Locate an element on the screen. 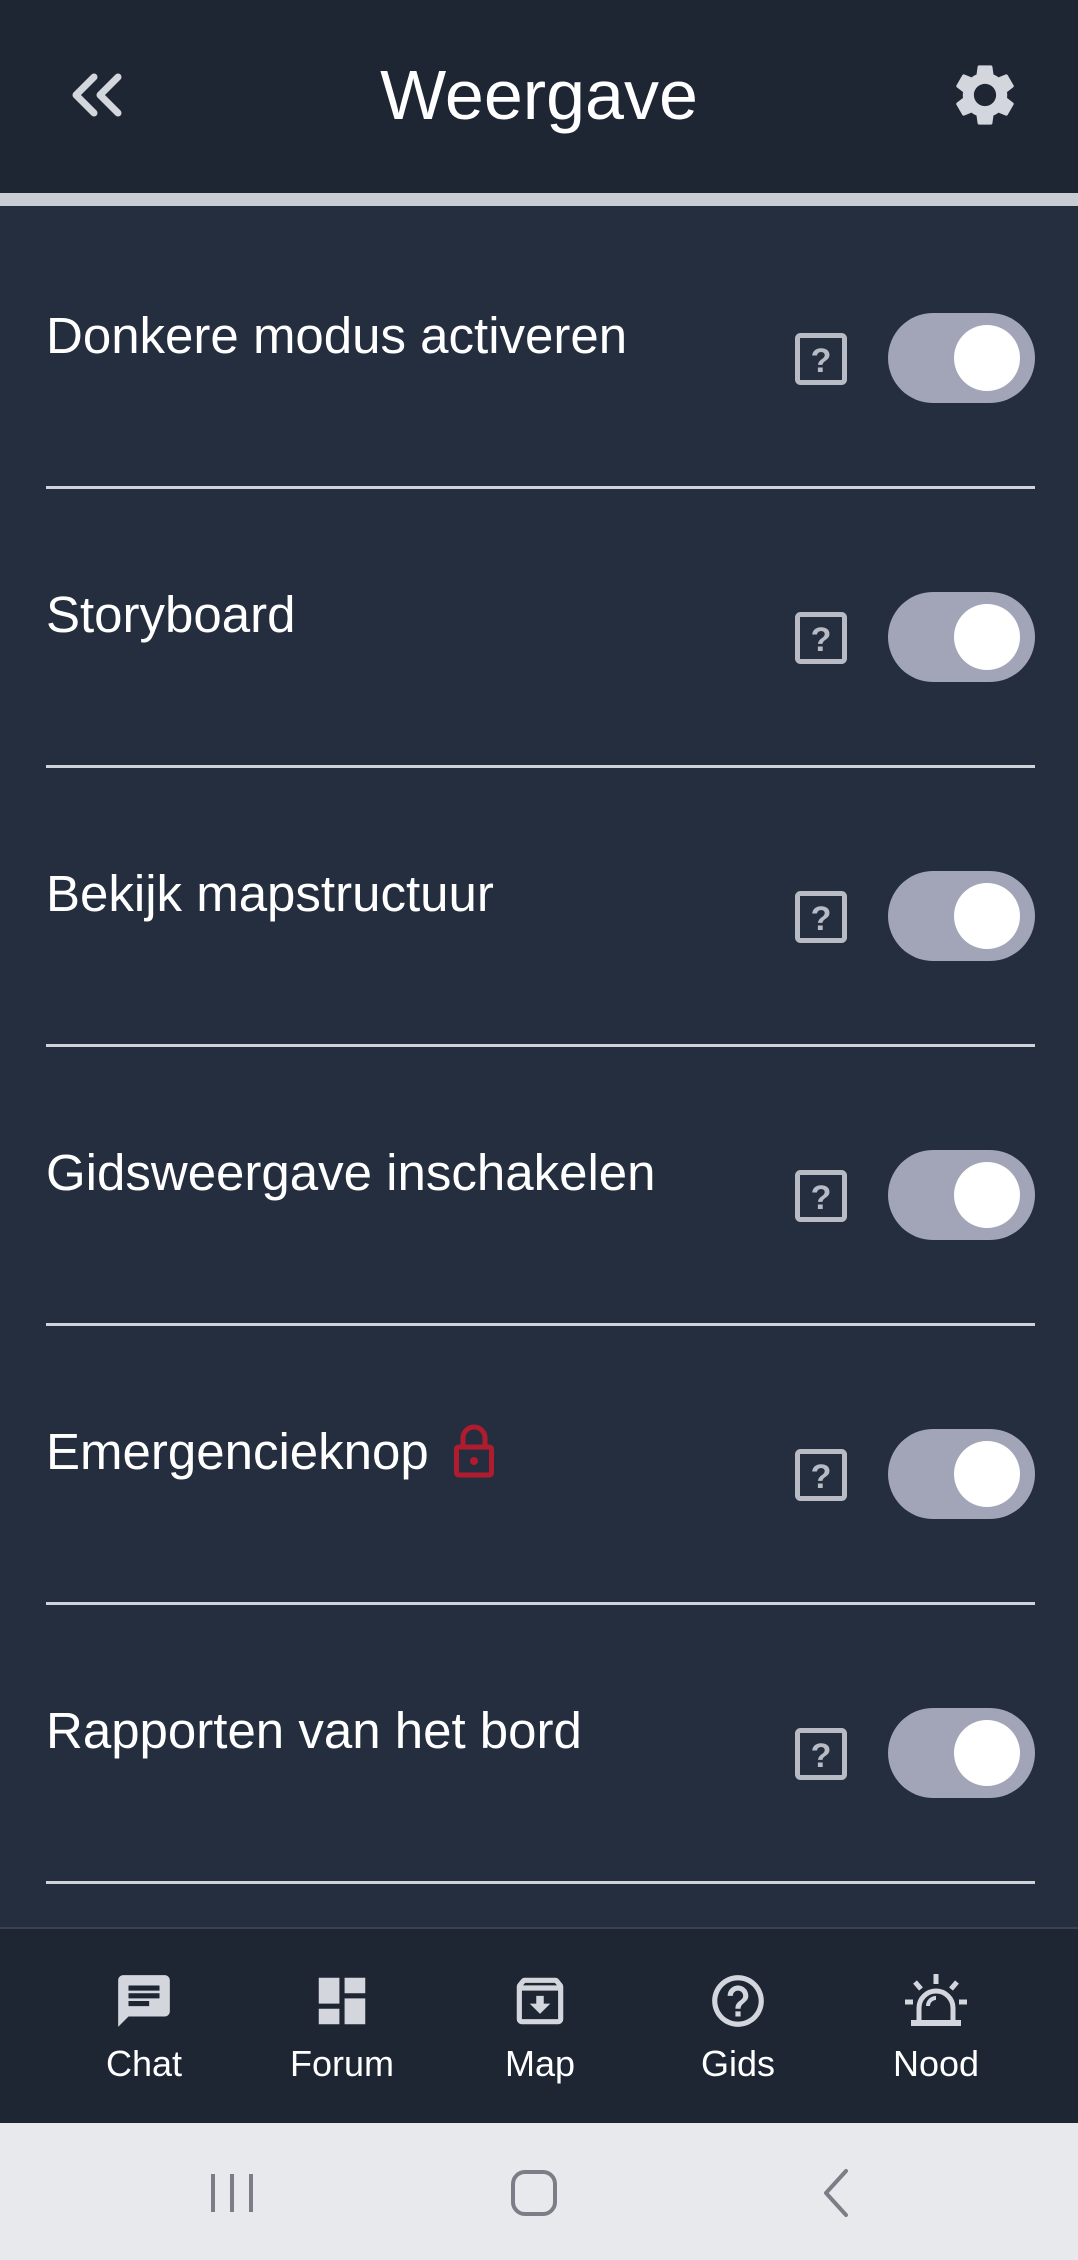  nav-item-chat: Chat is located at coordinates (144, 2027).